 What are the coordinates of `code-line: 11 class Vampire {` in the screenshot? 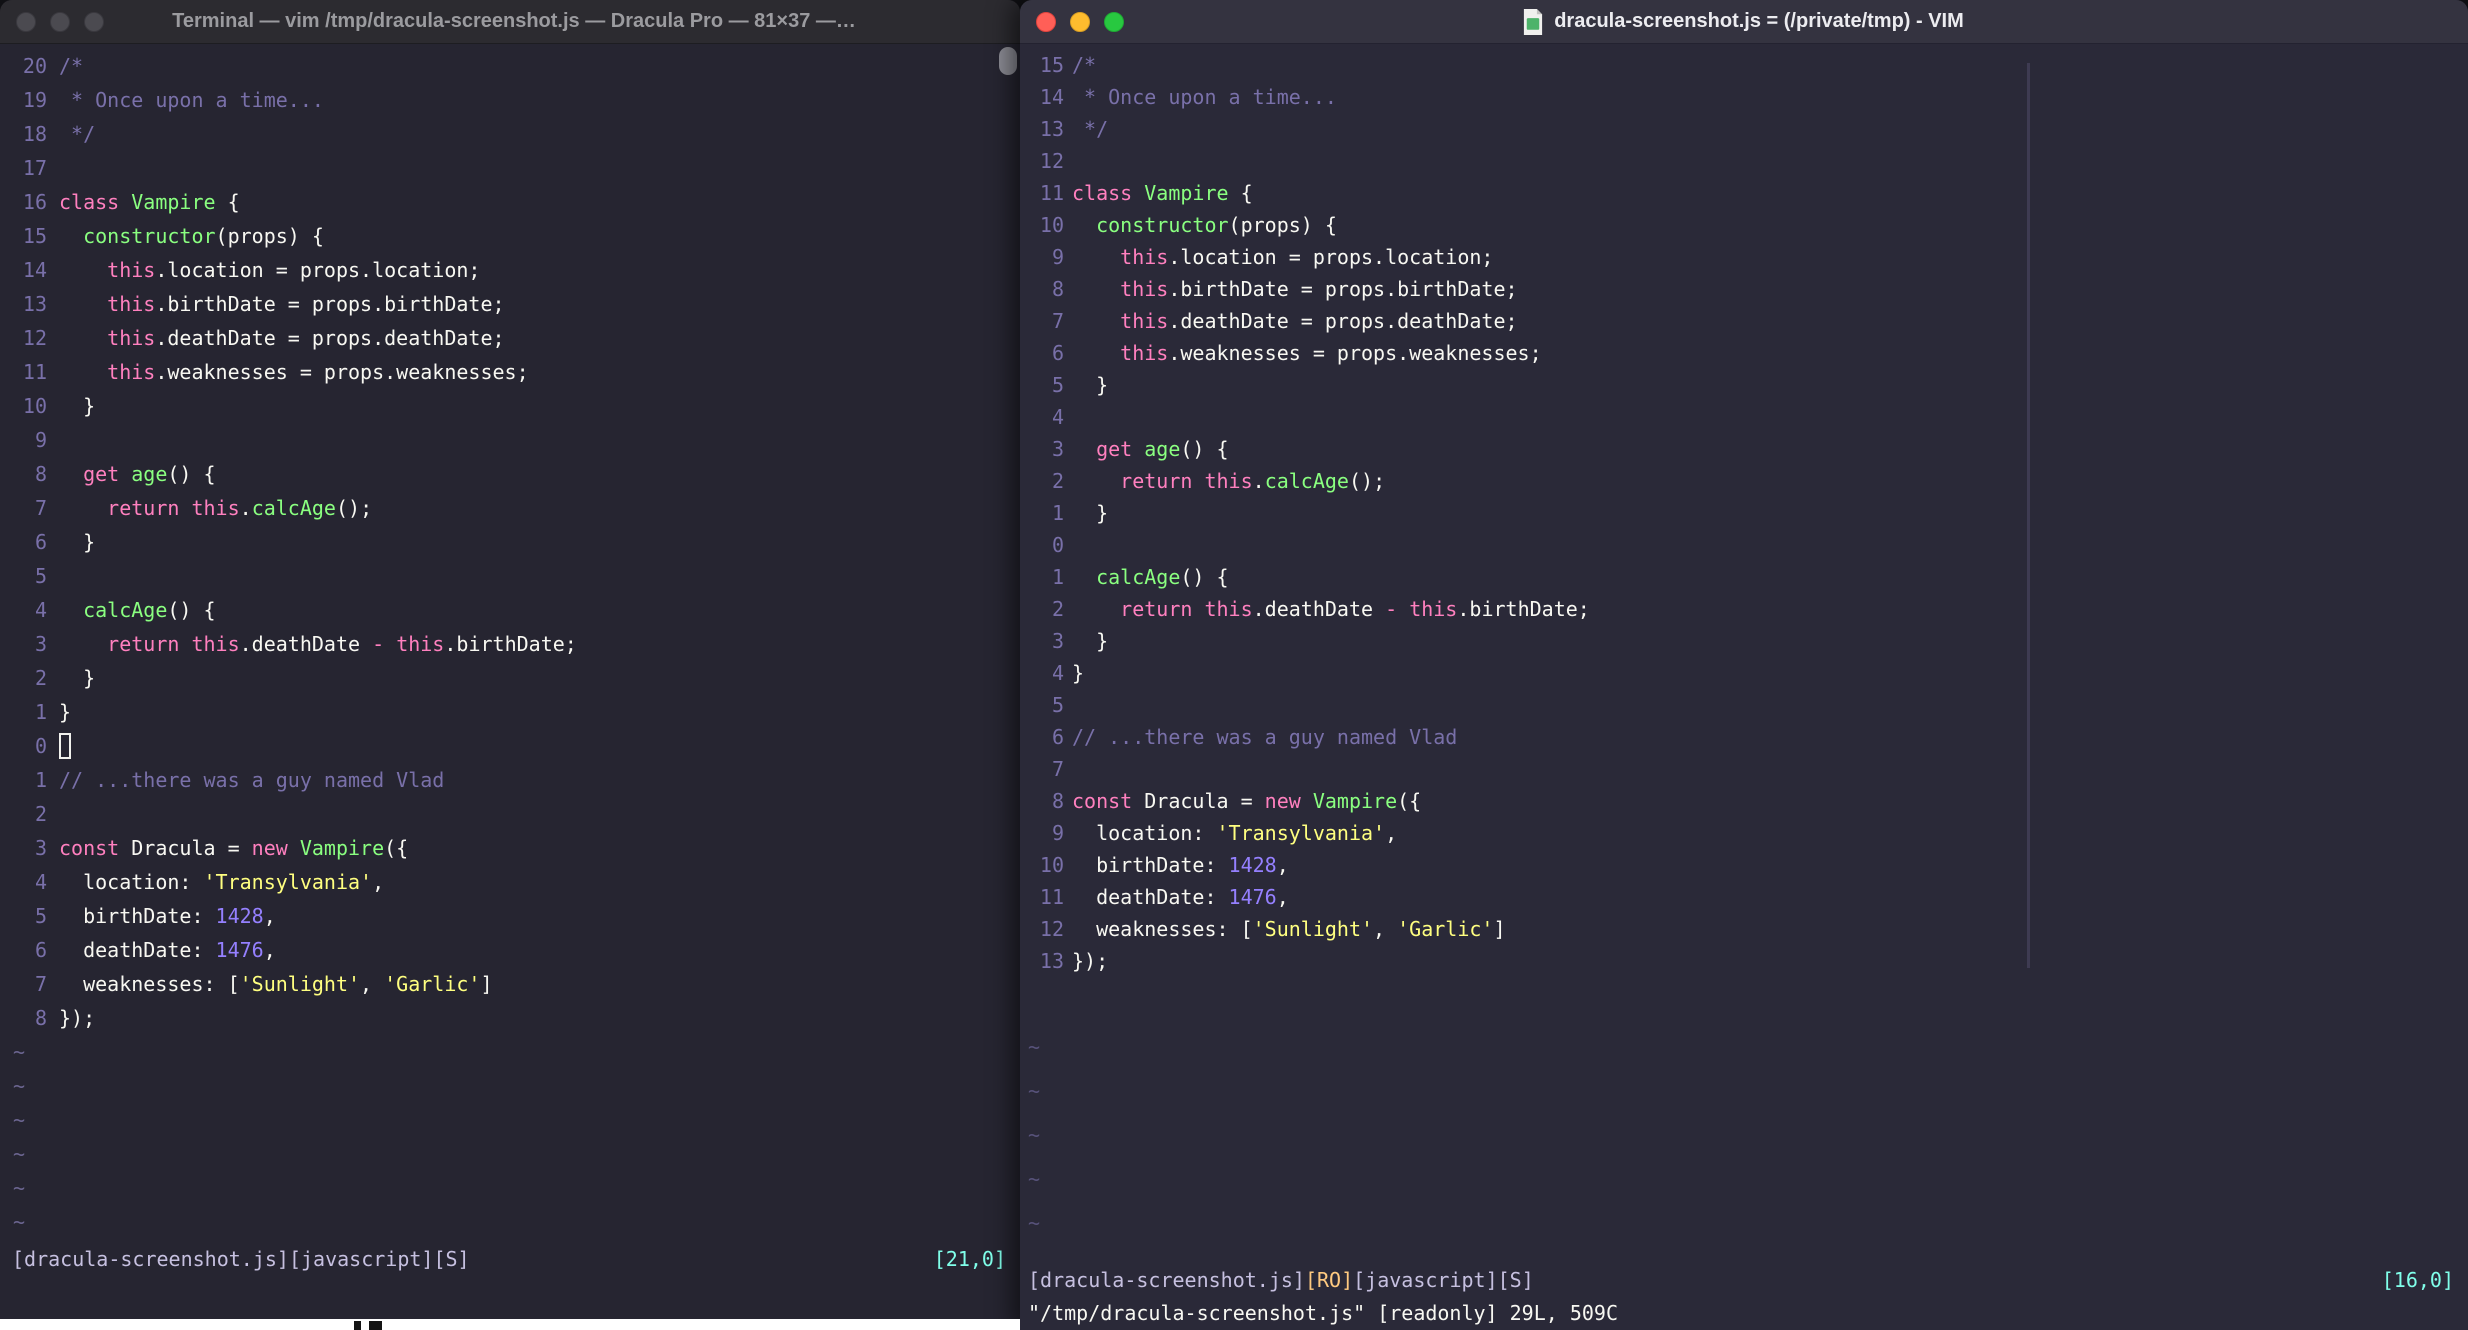 It's located at (1744, 193).